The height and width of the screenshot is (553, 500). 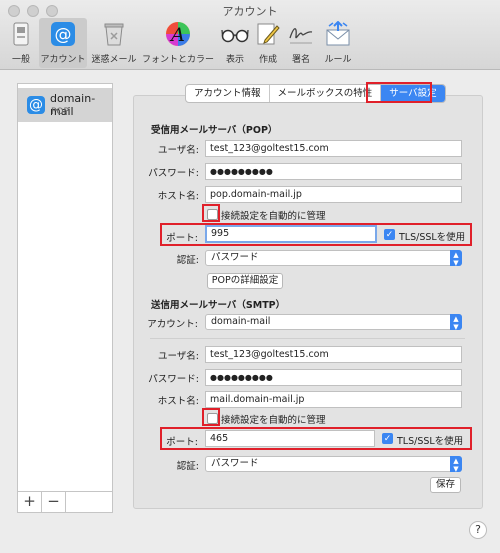 I want to click on outgoing-port-label: ポート:, so click(x=182, y=442).